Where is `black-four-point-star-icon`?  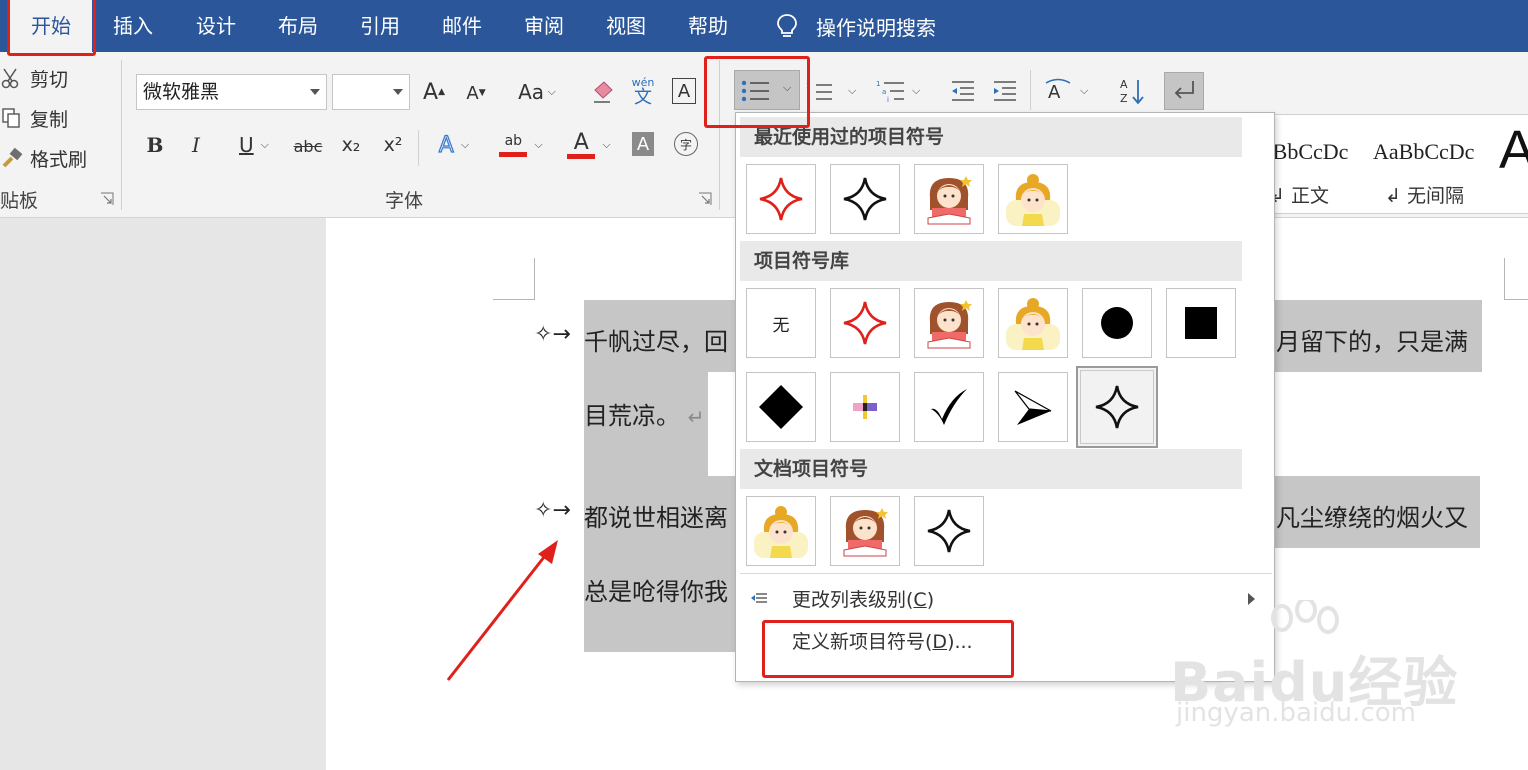
black-four-point-star-icon is located at coordinates (865, 199).